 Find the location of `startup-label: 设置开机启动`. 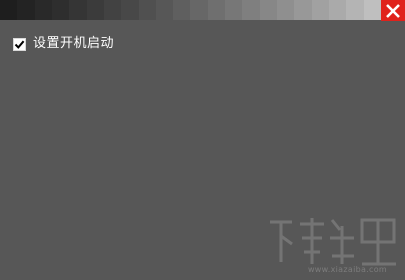

startup-label: 设置开机启动 is located at coordinates (74, 43).